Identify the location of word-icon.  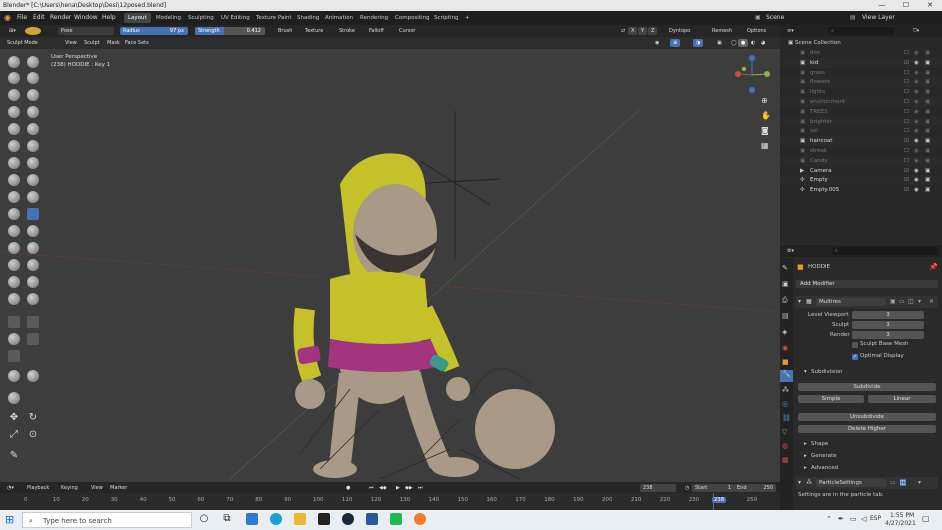
(372, 519).